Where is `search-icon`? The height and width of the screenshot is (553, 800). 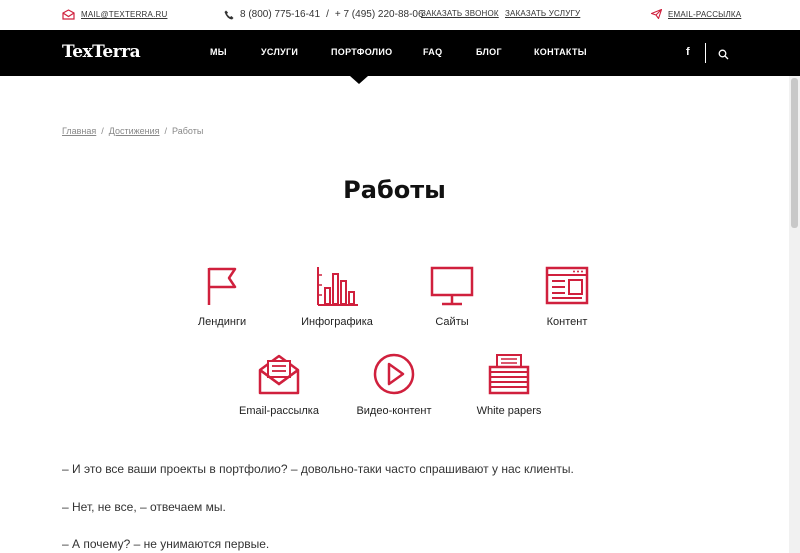
search-icon is located at coordinates (723, 56).